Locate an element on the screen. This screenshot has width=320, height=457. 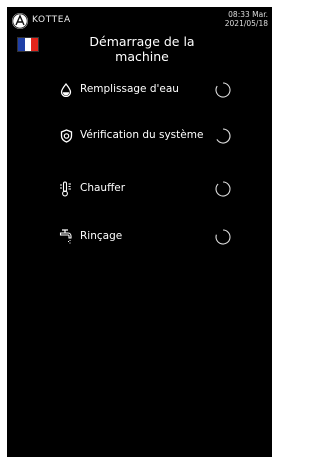
water-drop-icon is located at coordinates (66, 90).